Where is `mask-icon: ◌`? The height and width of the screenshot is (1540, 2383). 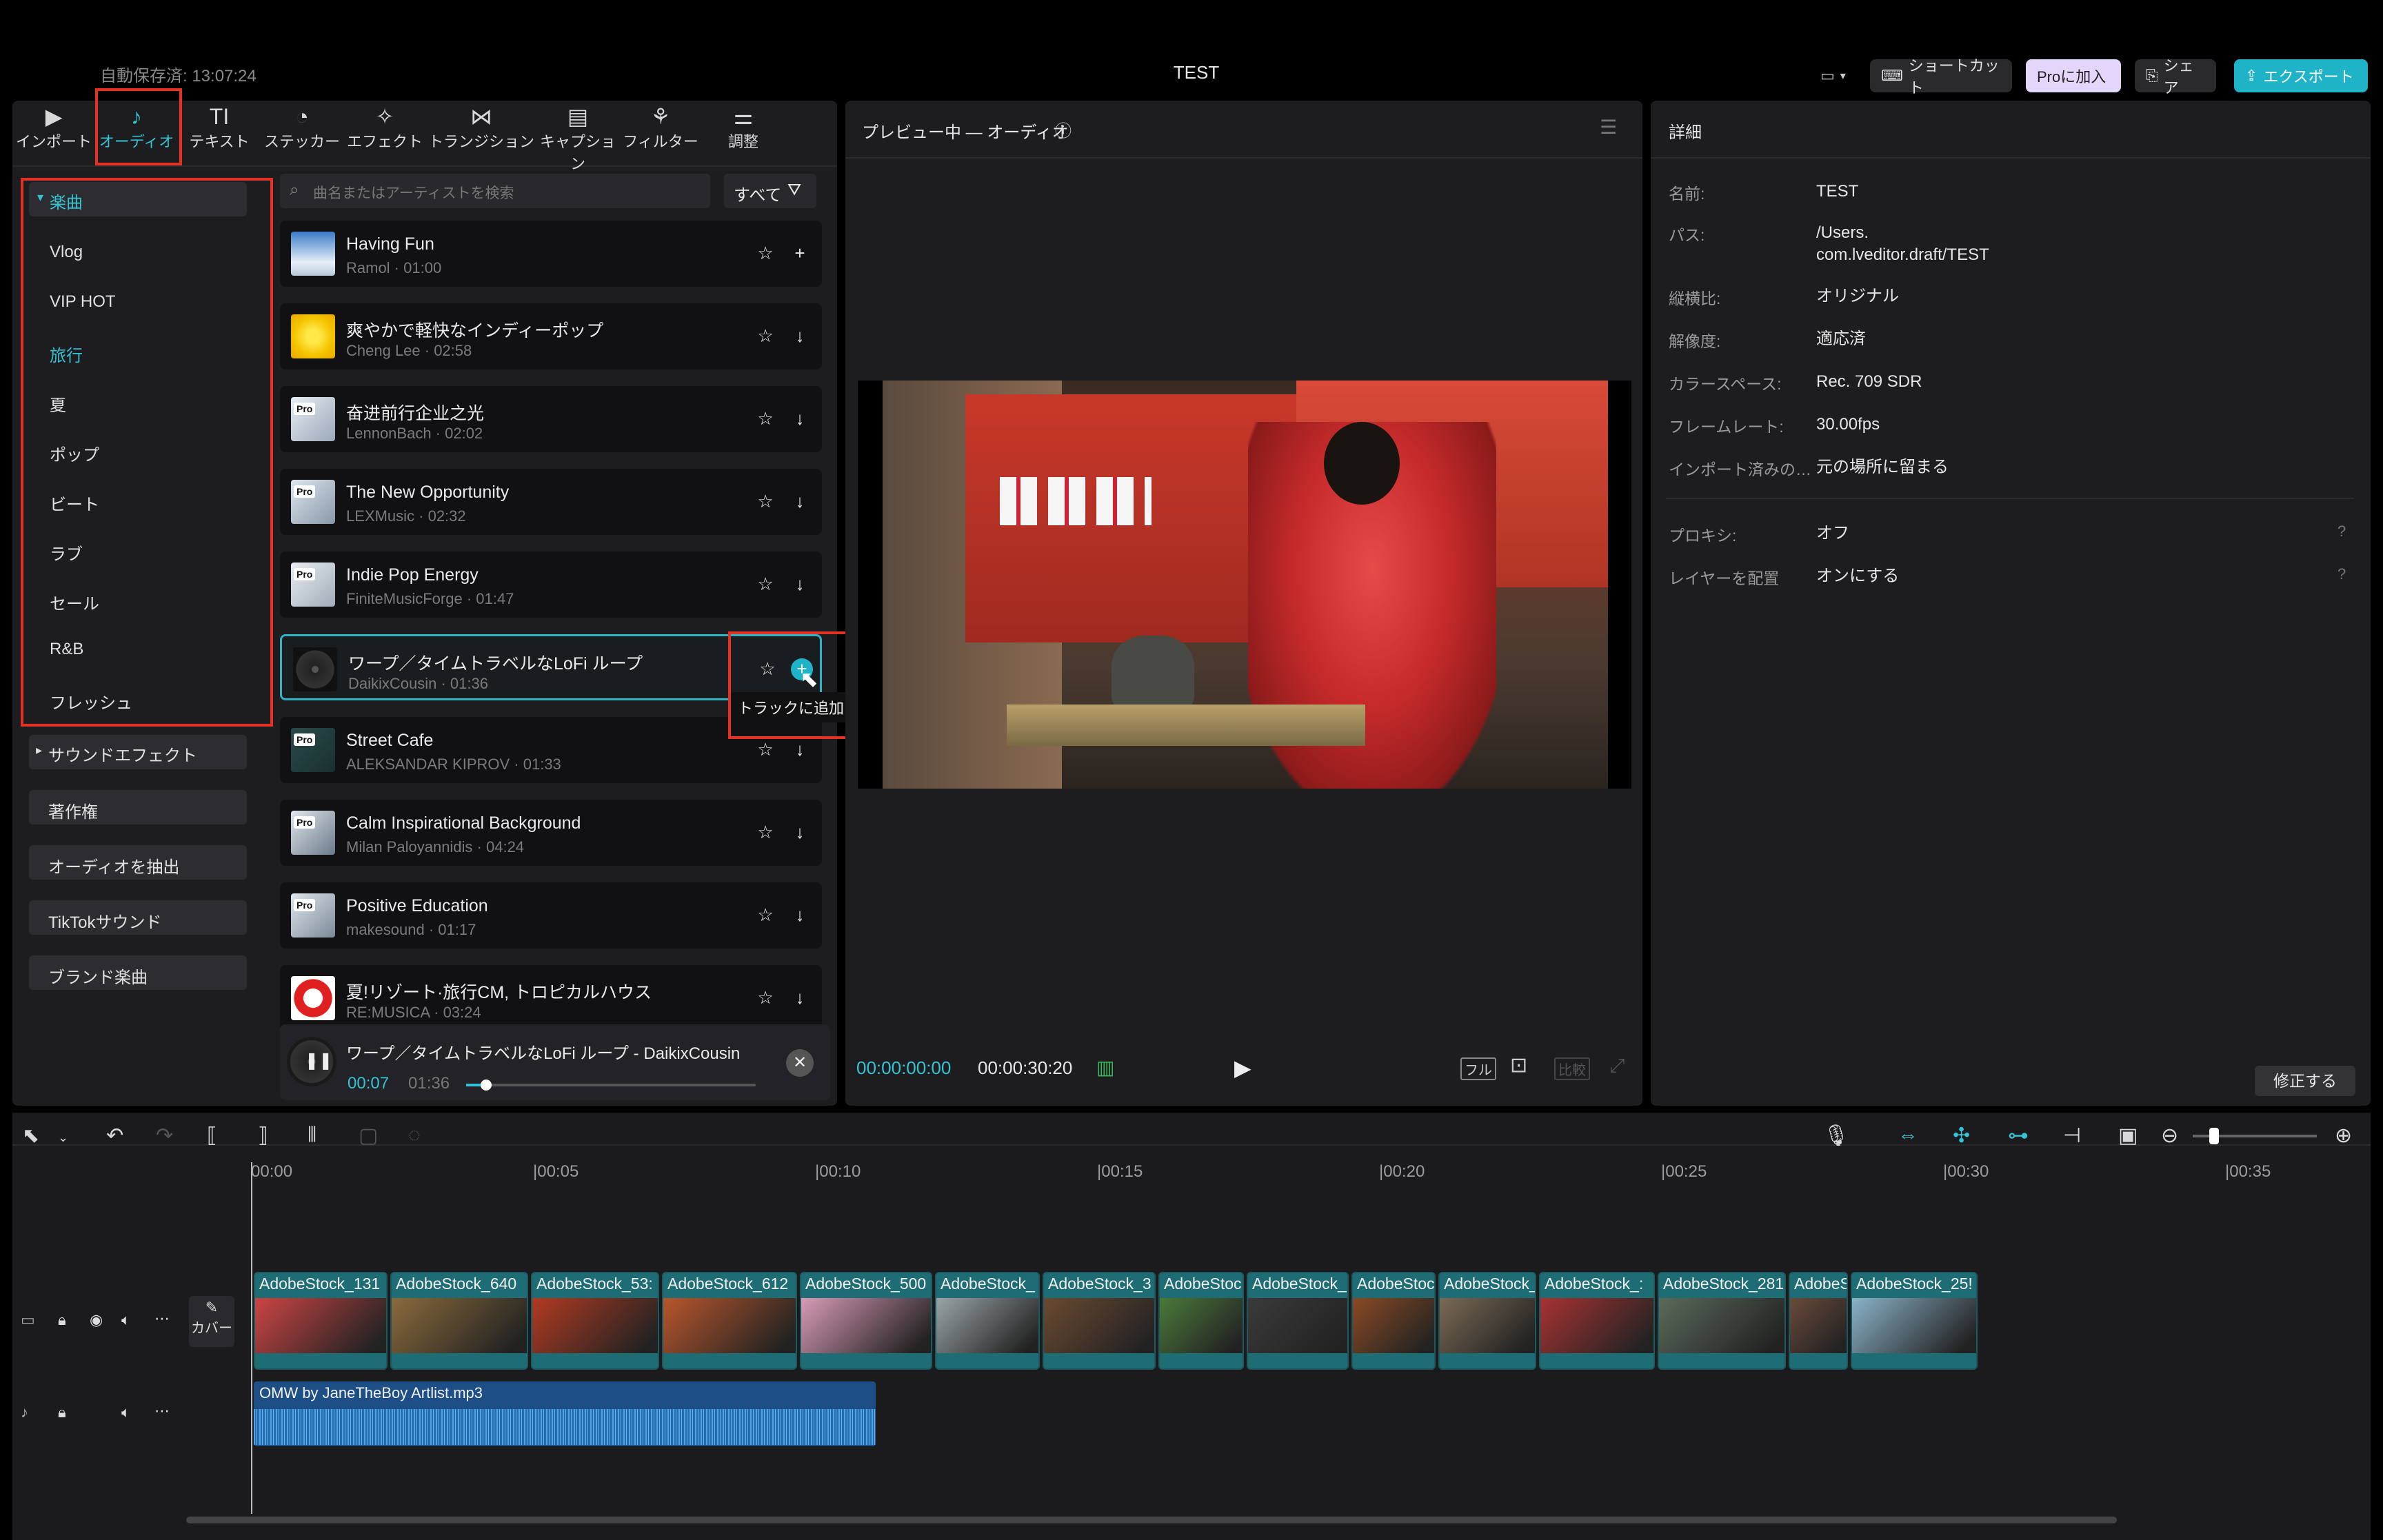 mask-icon: ◌ is located at coordinates (414, 1136).